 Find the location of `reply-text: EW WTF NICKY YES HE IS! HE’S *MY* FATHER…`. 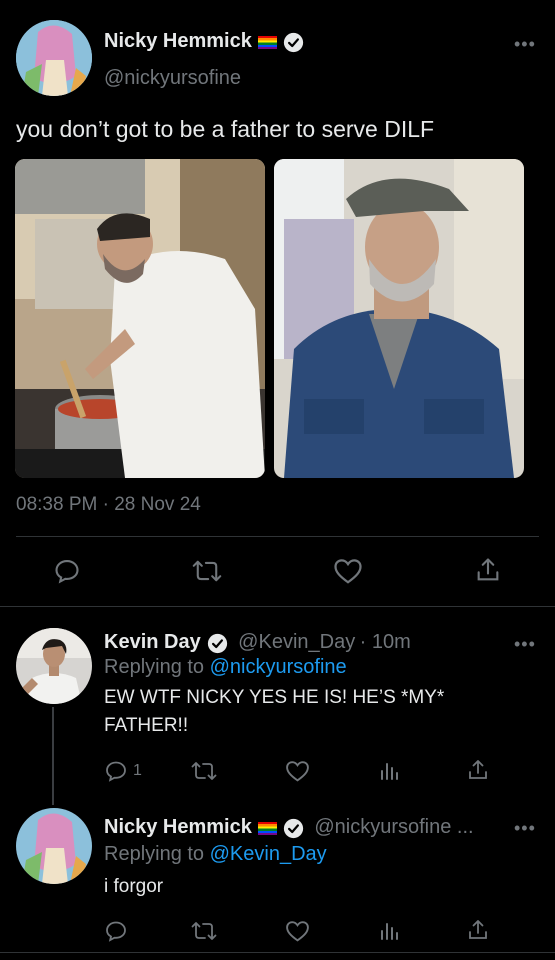

reply-text: EW WTF NICKY YES HE IS! HE’S *MY* FATHER… is located at coordinates (274, 711).